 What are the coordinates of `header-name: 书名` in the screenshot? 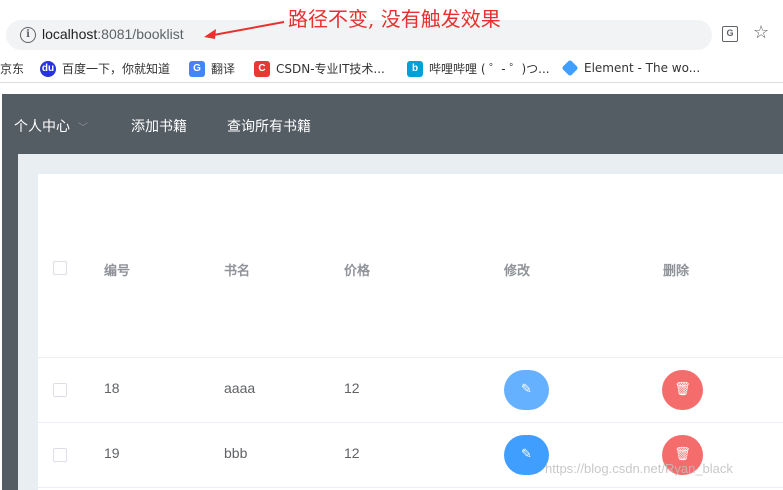 It's located at (237, 271).